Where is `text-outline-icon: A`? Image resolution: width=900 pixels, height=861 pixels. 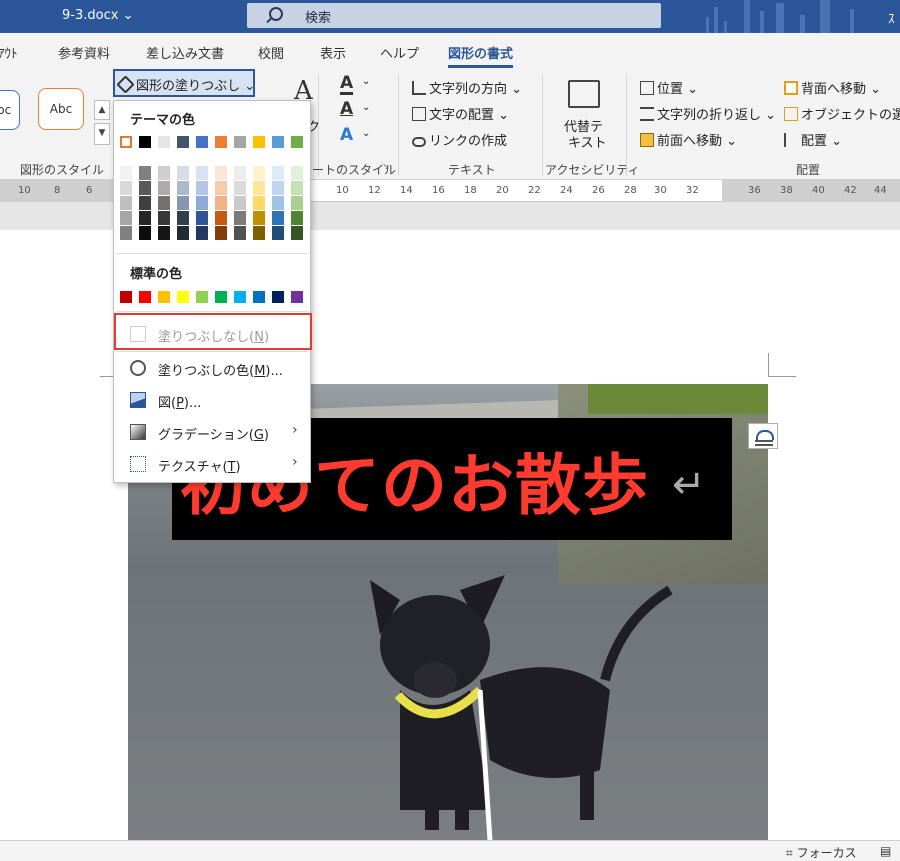 text-outline-icon: A is located at coordinates (346, 109).